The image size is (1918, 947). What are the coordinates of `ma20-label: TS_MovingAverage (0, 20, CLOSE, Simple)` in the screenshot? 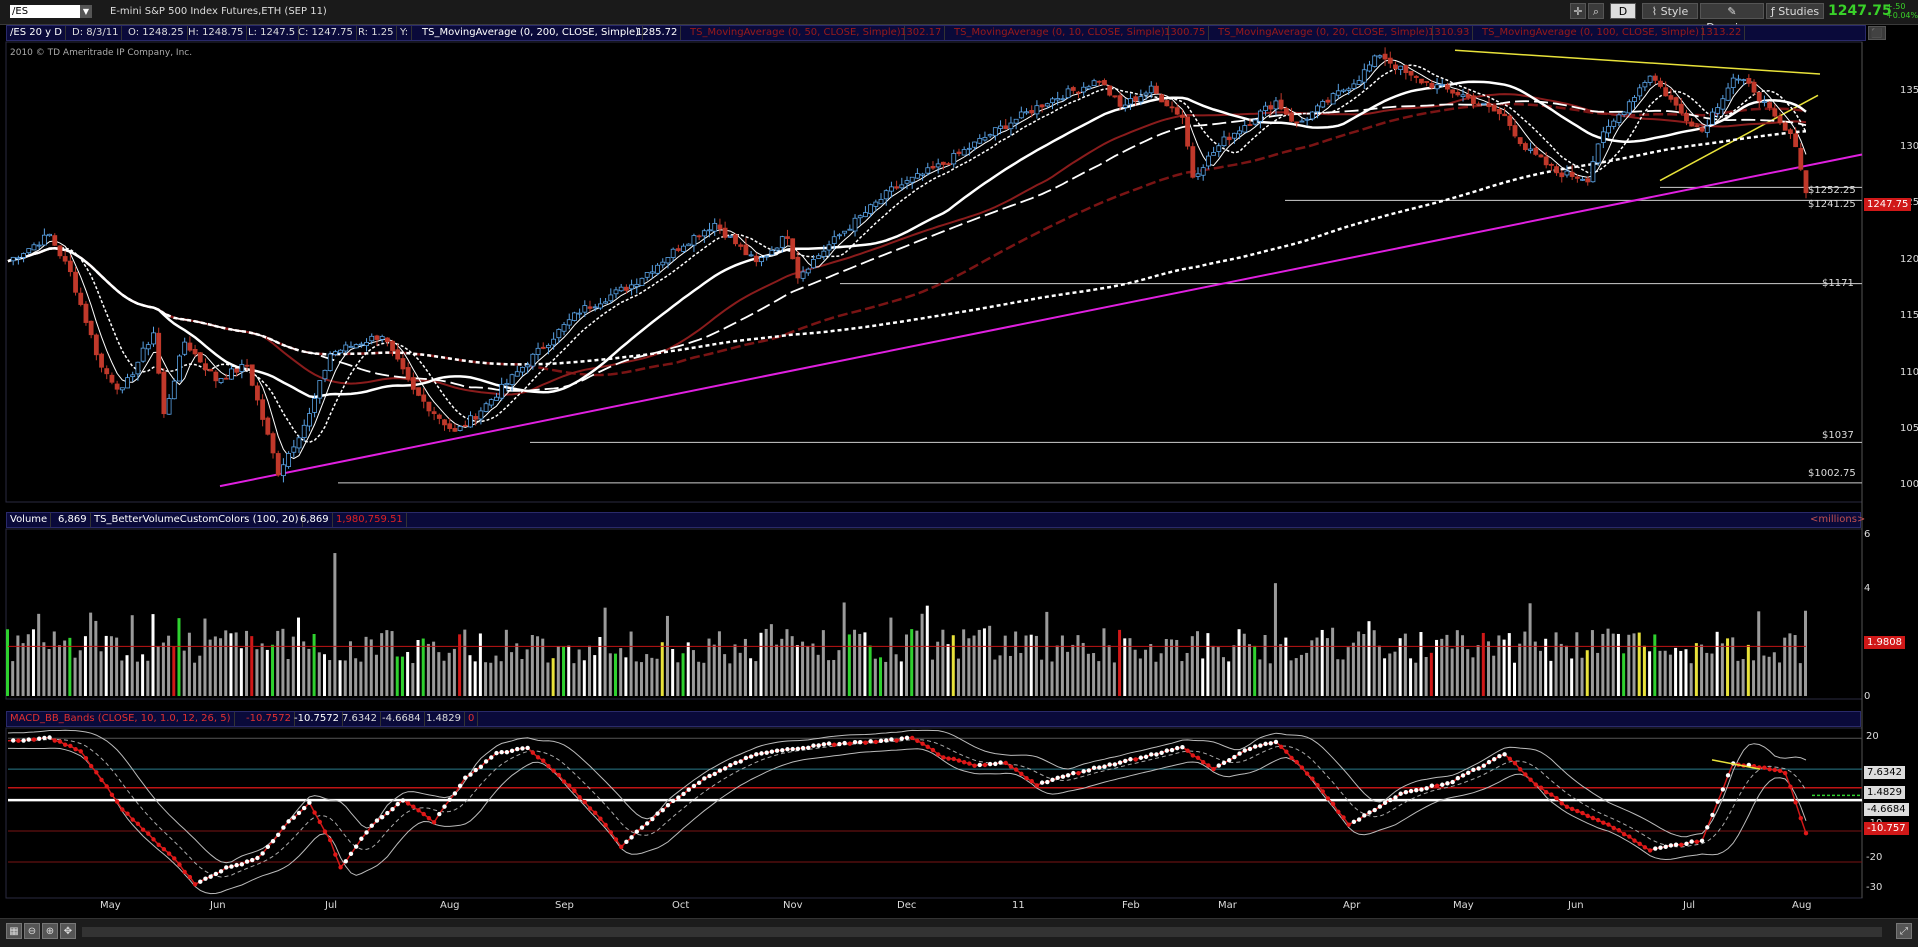 It's located at (1324, 33).